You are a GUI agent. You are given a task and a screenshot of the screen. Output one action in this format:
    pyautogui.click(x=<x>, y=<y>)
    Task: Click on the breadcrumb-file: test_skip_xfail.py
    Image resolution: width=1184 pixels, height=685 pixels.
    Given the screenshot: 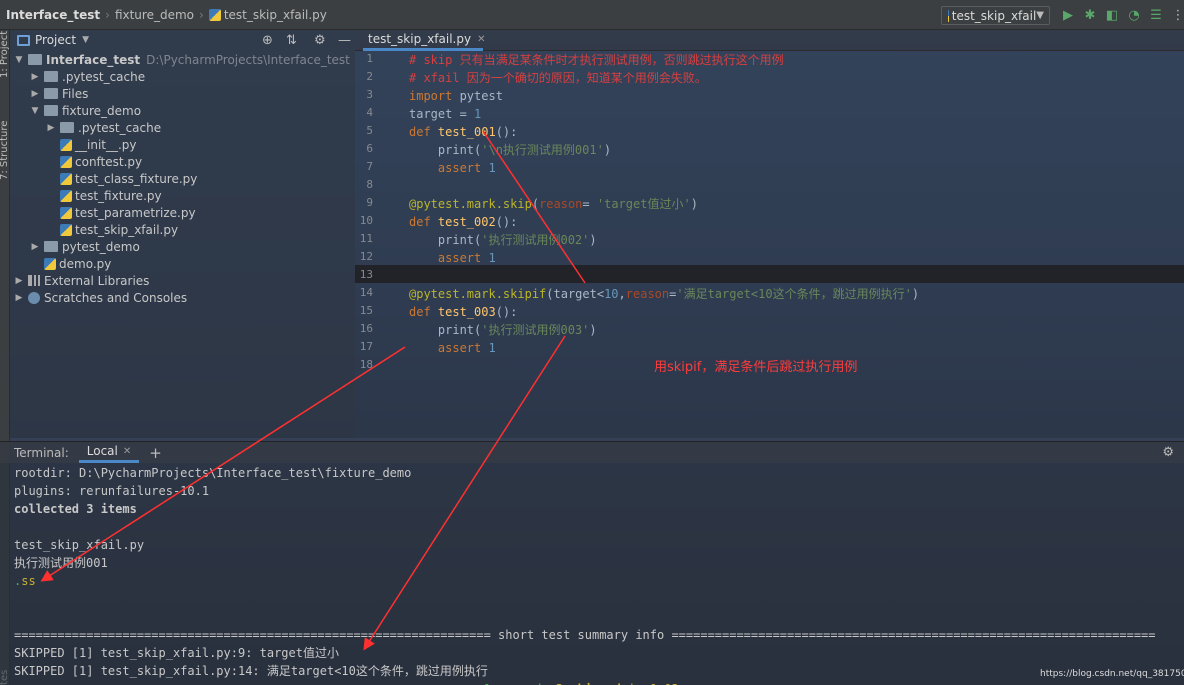 What is the action you would take?
    pyautogui.click(x=268, y=15)
    